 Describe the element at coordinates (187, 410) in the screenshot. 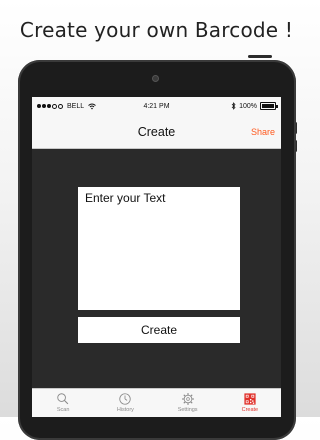

I see `tab-settings-label: Settings` at that location.